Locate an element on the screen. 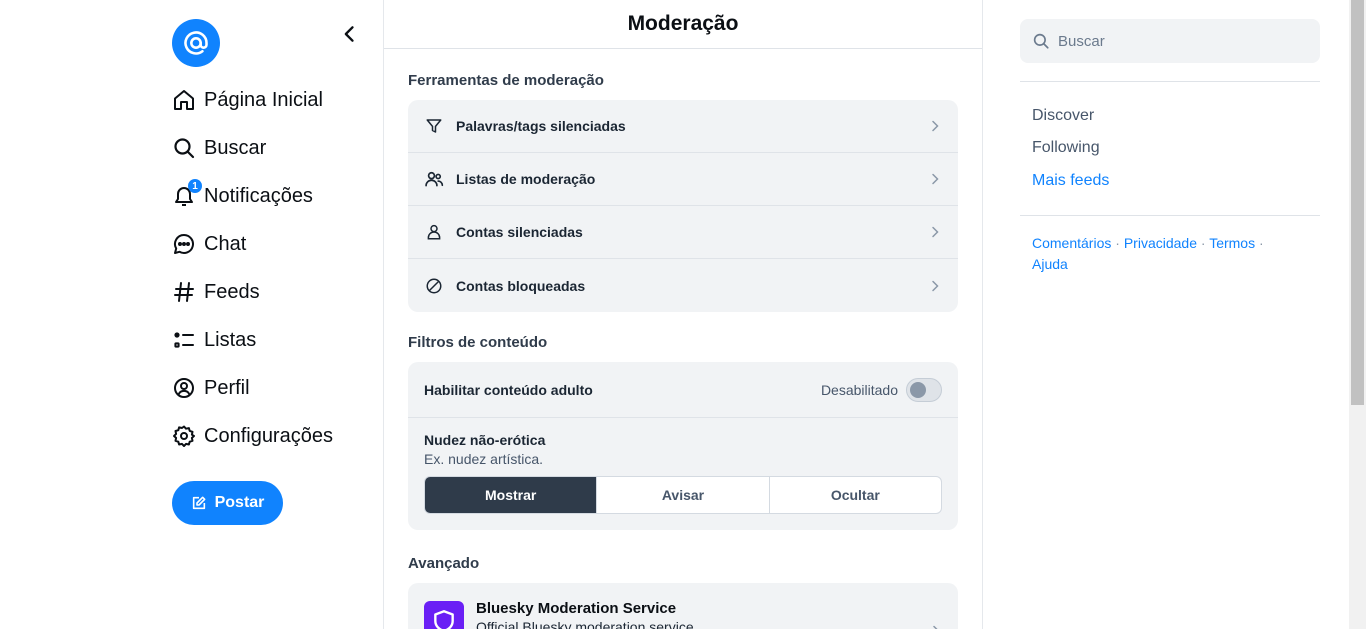 The height and width of the screenshot is (629, 1366). post-button-label: Postar is located at coordinates (239, 502).